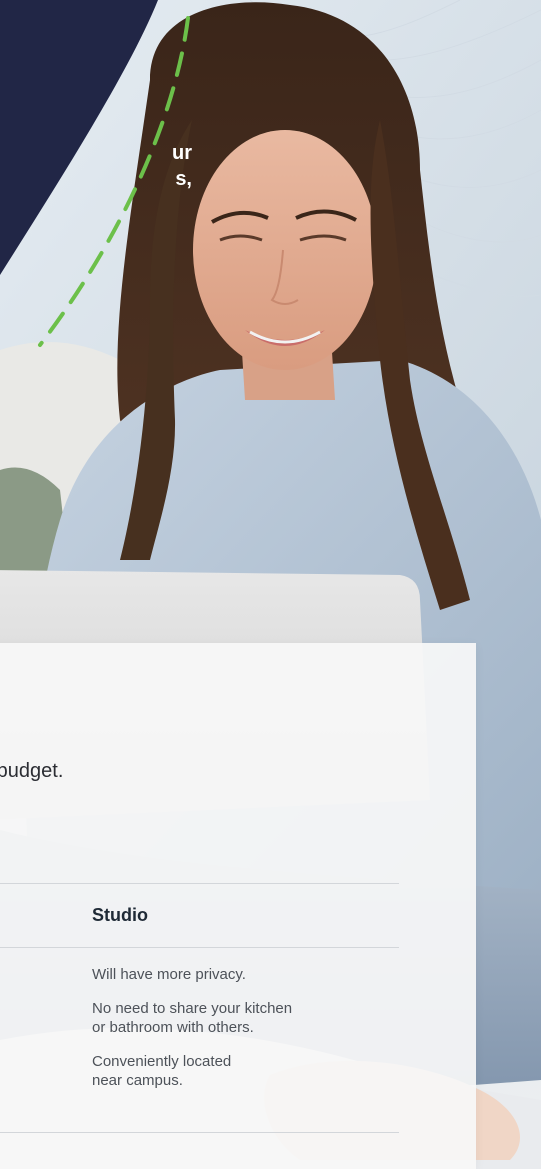  I want to click on card-intro-text: d budget., so click(32, 771).